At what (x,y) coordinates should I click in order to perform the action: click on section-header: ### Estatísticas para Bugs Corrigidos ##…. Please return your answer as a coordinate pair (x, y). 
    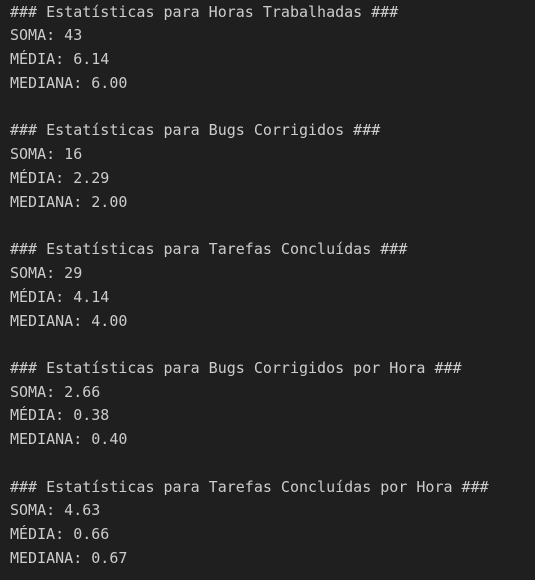
    Looking at the image, I should click on (195, 130).